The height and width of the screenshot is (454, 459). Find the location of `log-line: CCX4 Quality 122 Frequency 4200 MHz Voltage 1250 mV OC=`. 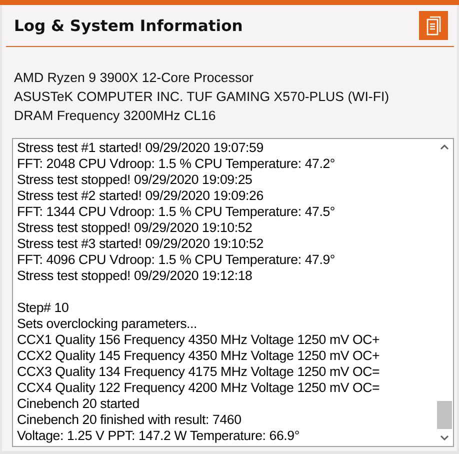

log-line: CCX4 Quality 122 Frequency 4200 MHz Voltage 1250 mV OC= is located at coordinates (199, 388).